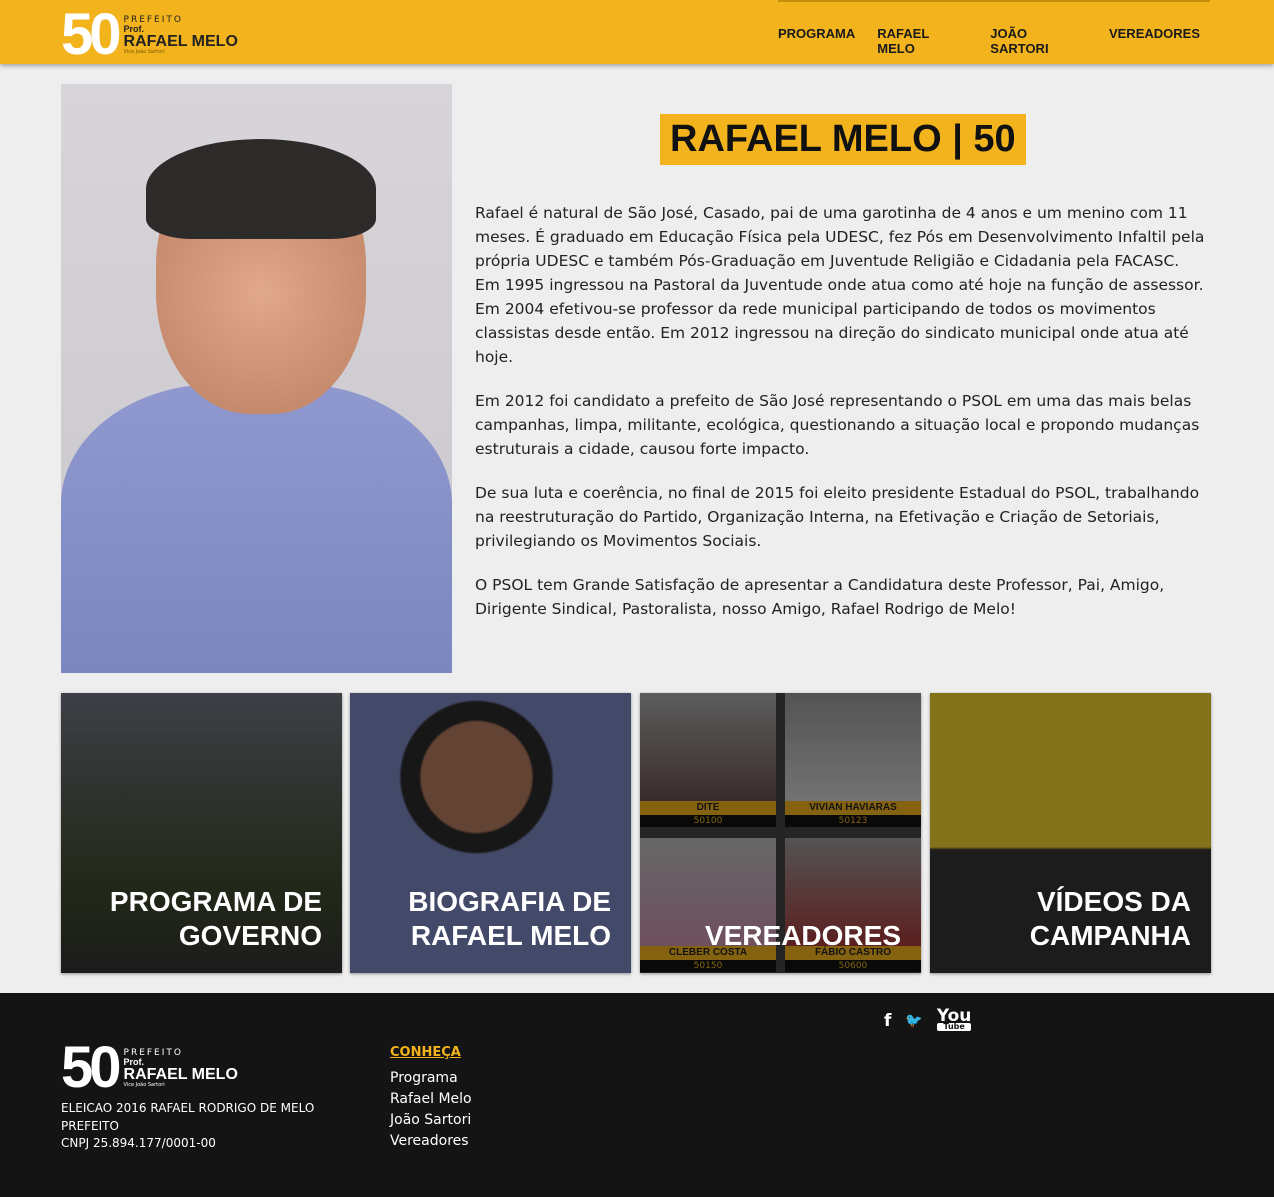 This screenshot has height=1197, width=1274. I want to click on footer-link-rafael-melo: Rafael Melo, so click(431, 1099).